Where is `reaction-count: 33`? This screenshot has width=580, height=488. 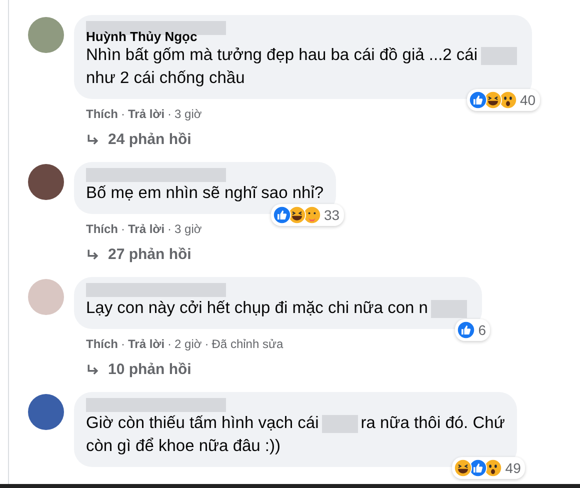 reaction-count: 33 is located at coordinates (332, 215).